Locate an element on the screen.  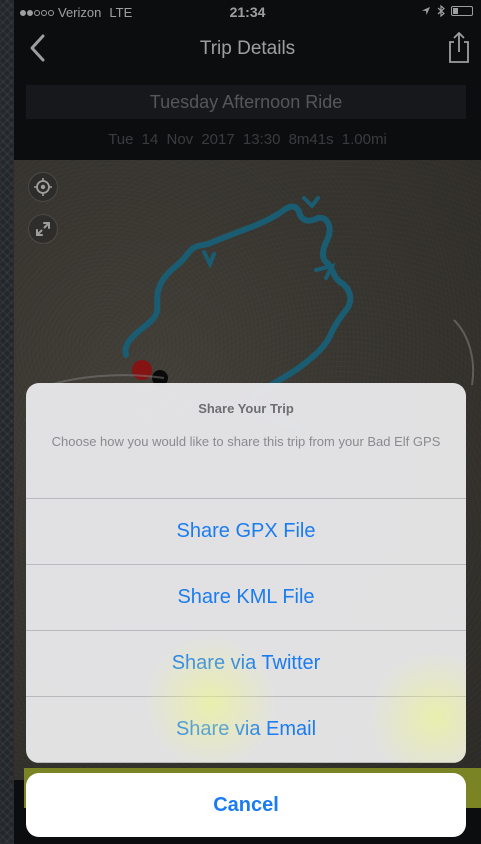
share-kml-button: Share KML File is located at coordinates (246, 598).